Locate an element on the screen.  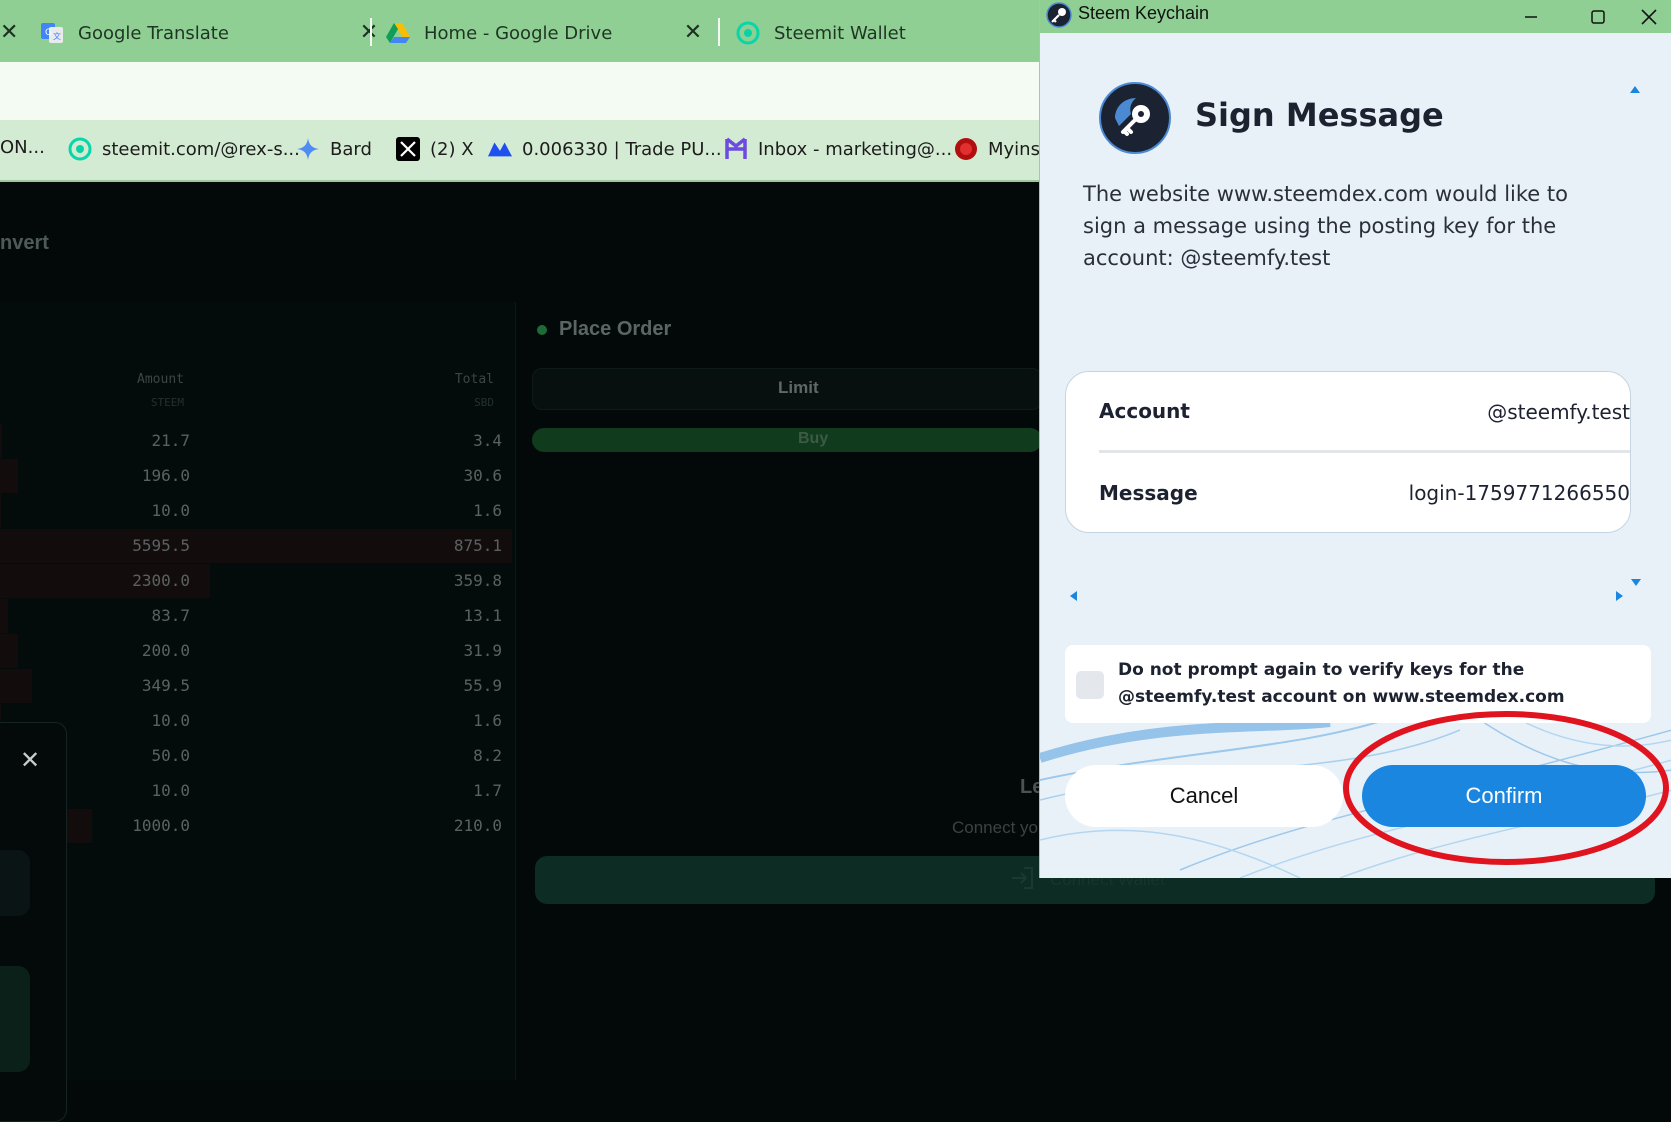
tab-separator is located at coordinates (371, 32).